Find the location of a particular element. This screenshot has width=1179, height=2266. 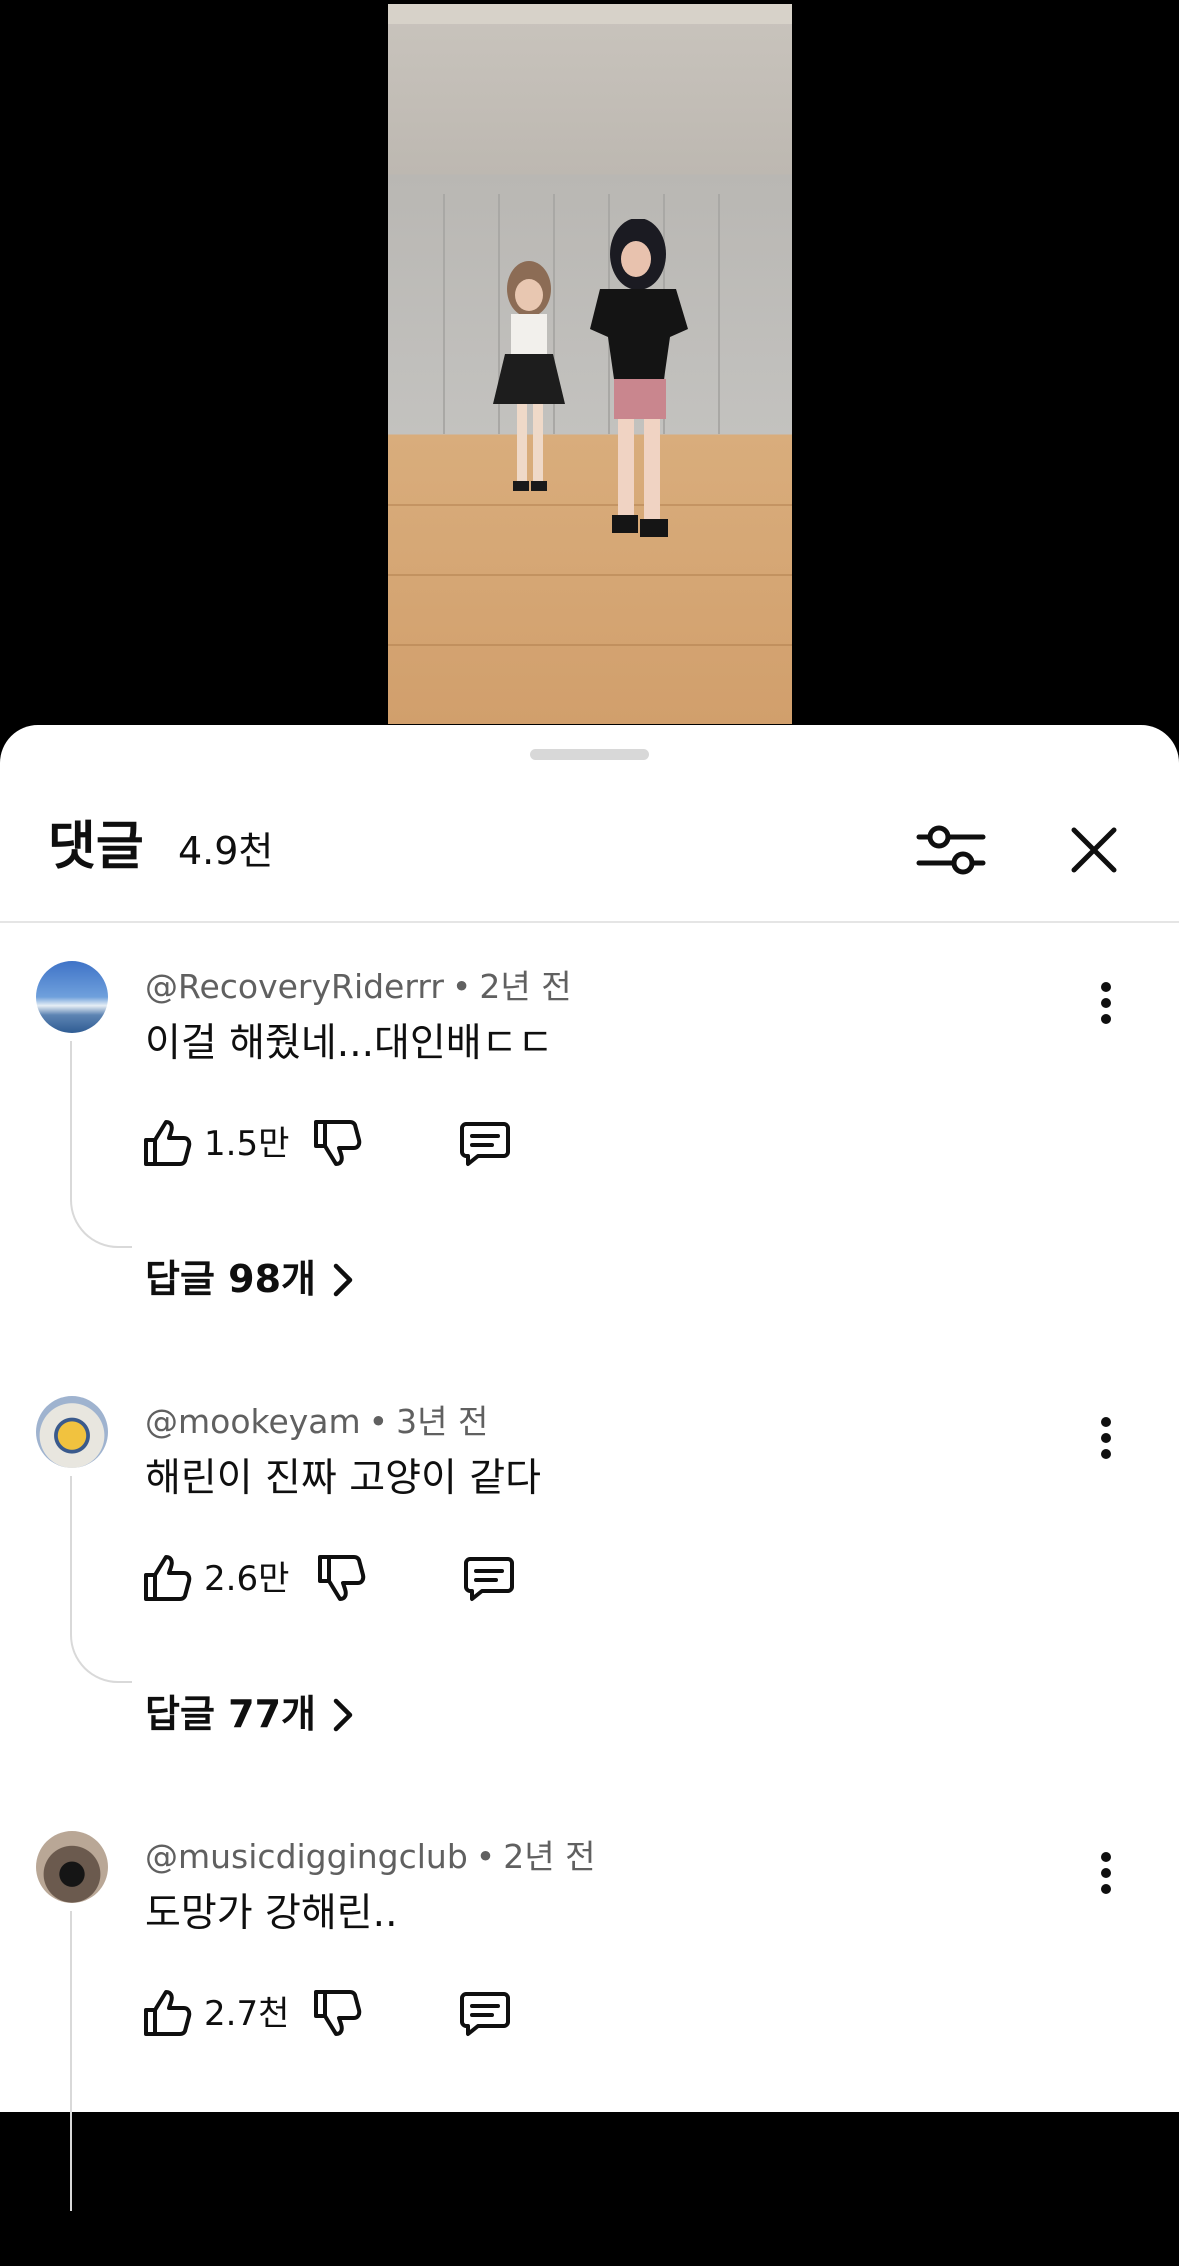

comment-actions: 1.5만 is located at coordinates (440, 1146).